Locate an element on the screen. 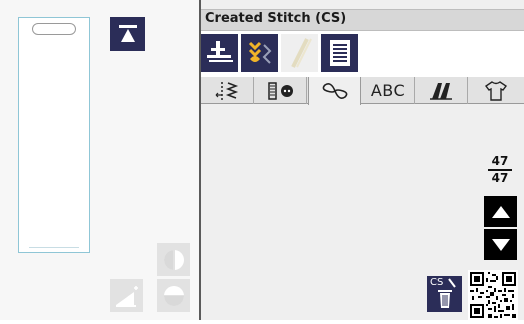  memory-button is located at coordinates (339, 53).